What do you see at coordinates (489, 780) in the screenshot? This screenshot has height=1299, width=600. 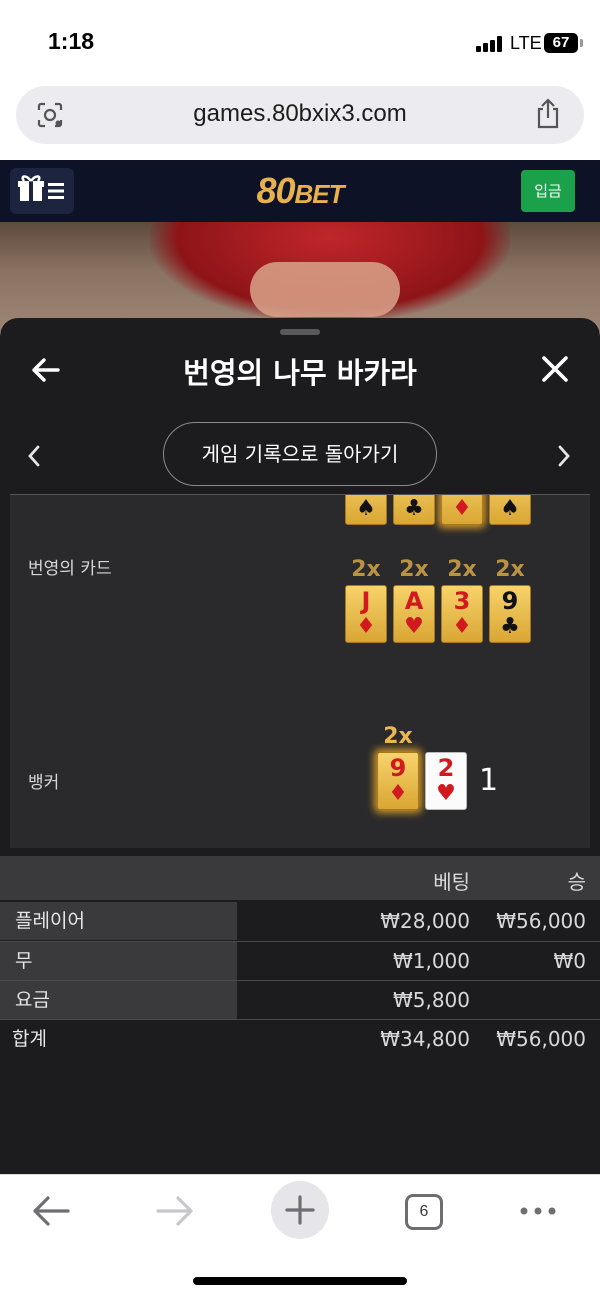 I see `banker-score: 1` at bounding box center [489, 780].